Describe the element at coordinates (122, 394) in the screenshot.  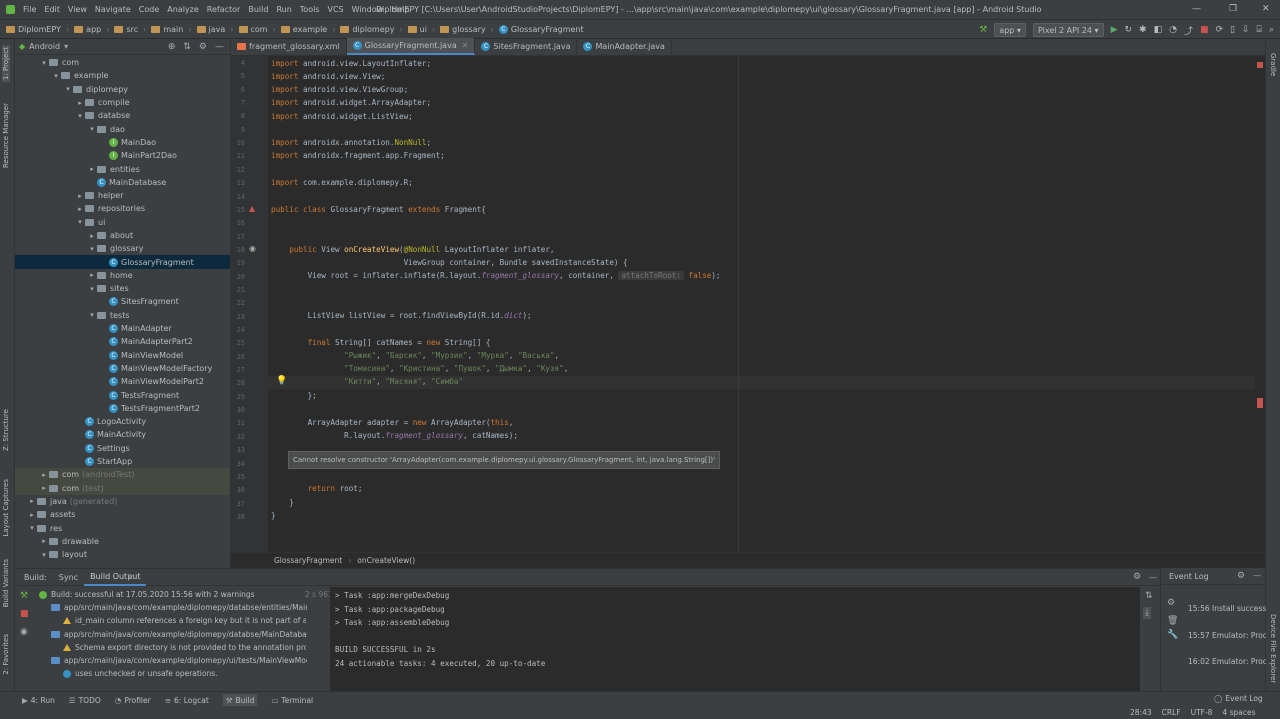
I see `tree-node: C TestsFragment` at that location.